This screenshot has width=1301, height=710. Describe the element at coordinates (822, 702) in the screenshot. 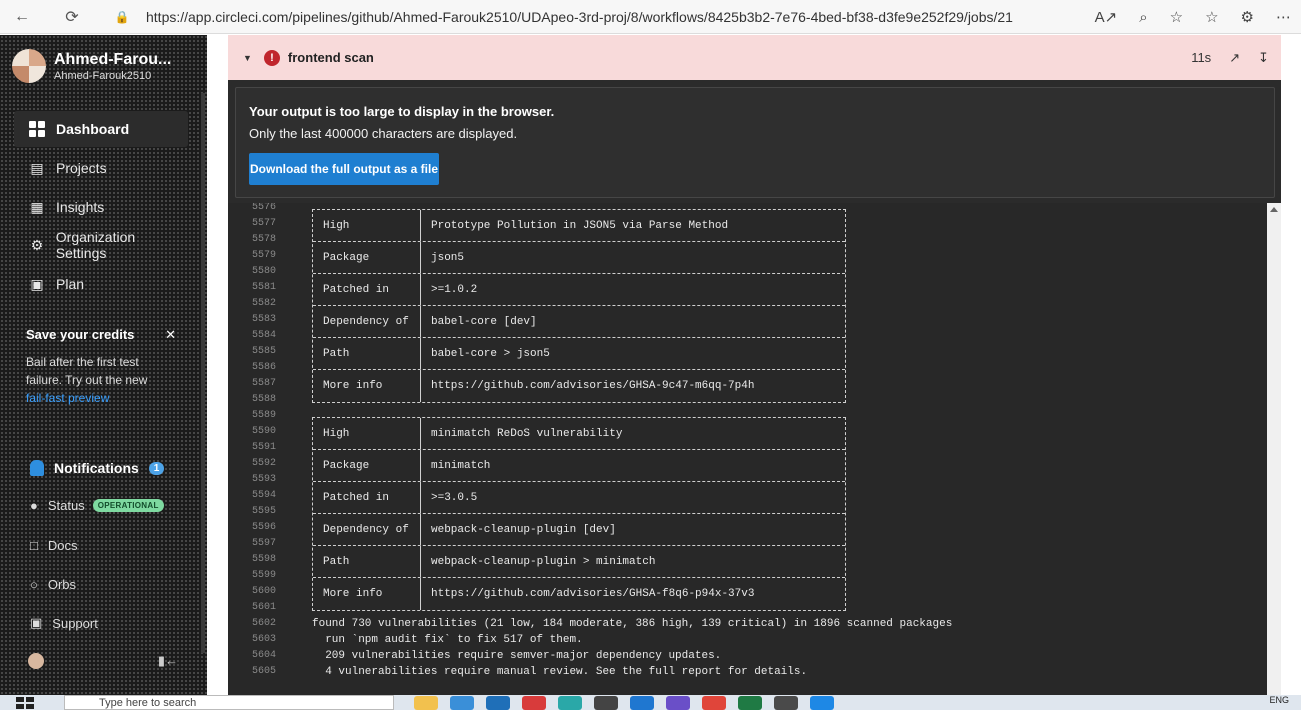

I see `vscode-icon` at that location.